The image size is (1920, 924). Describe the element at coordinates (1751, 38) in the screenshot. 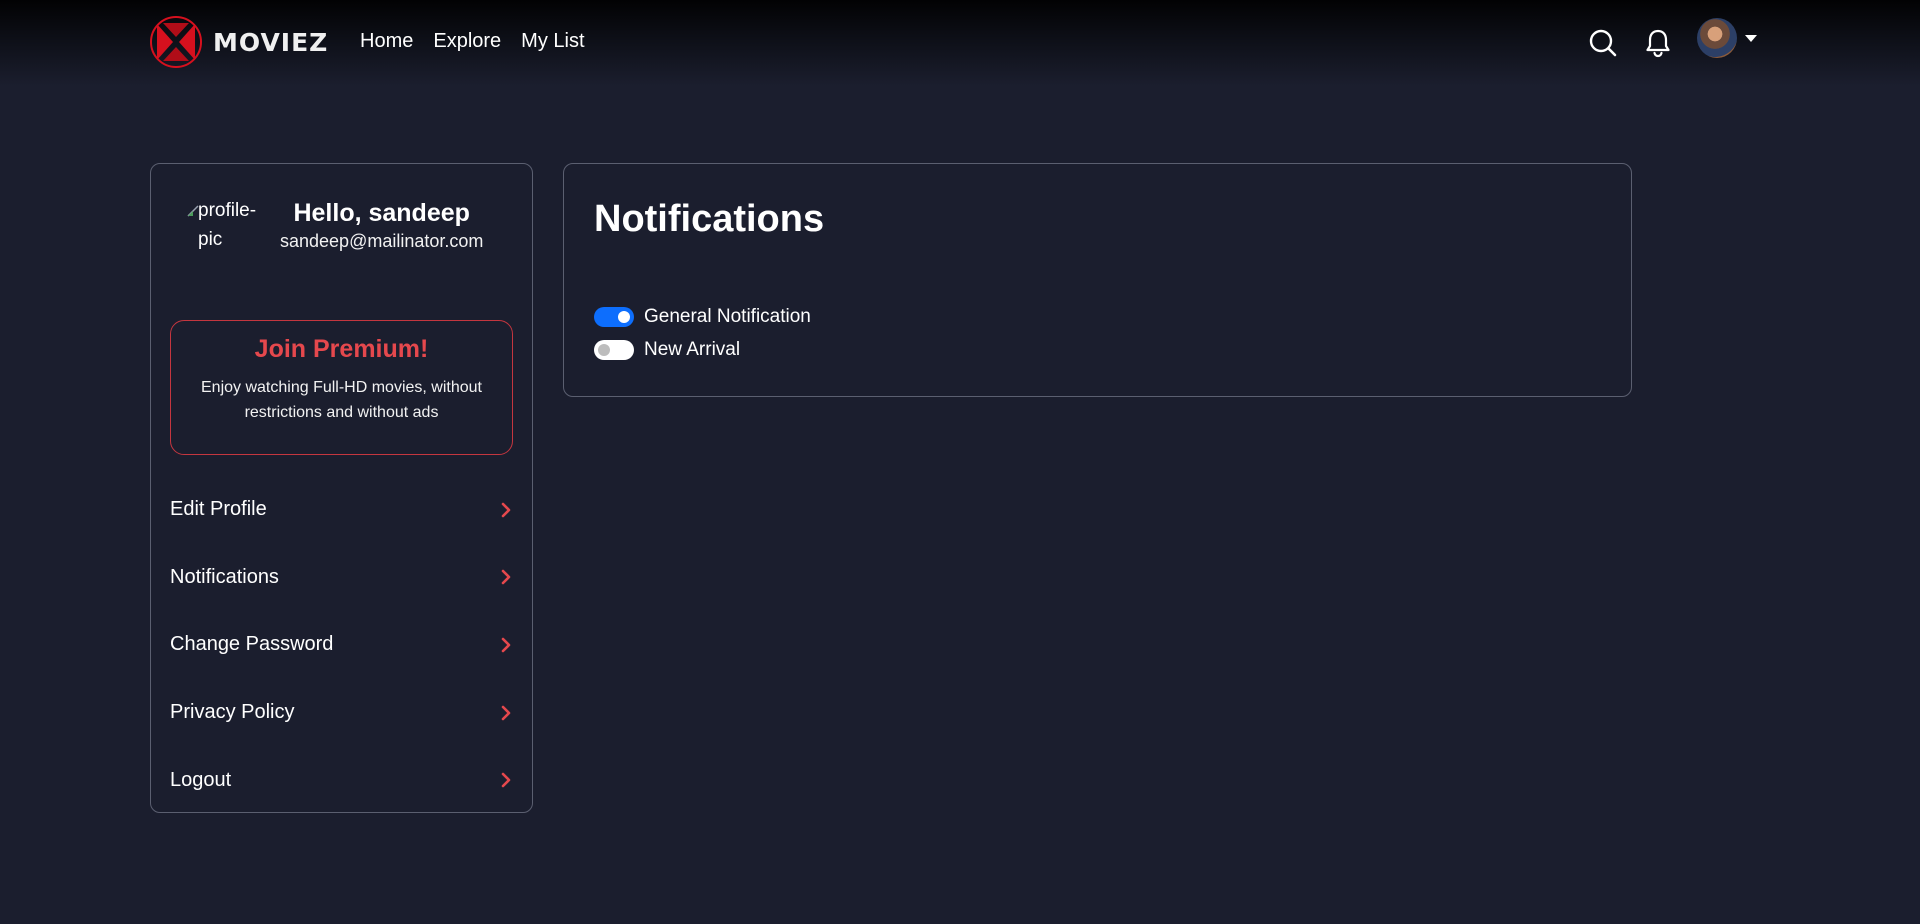

I see `caret-down-icon` at that location.